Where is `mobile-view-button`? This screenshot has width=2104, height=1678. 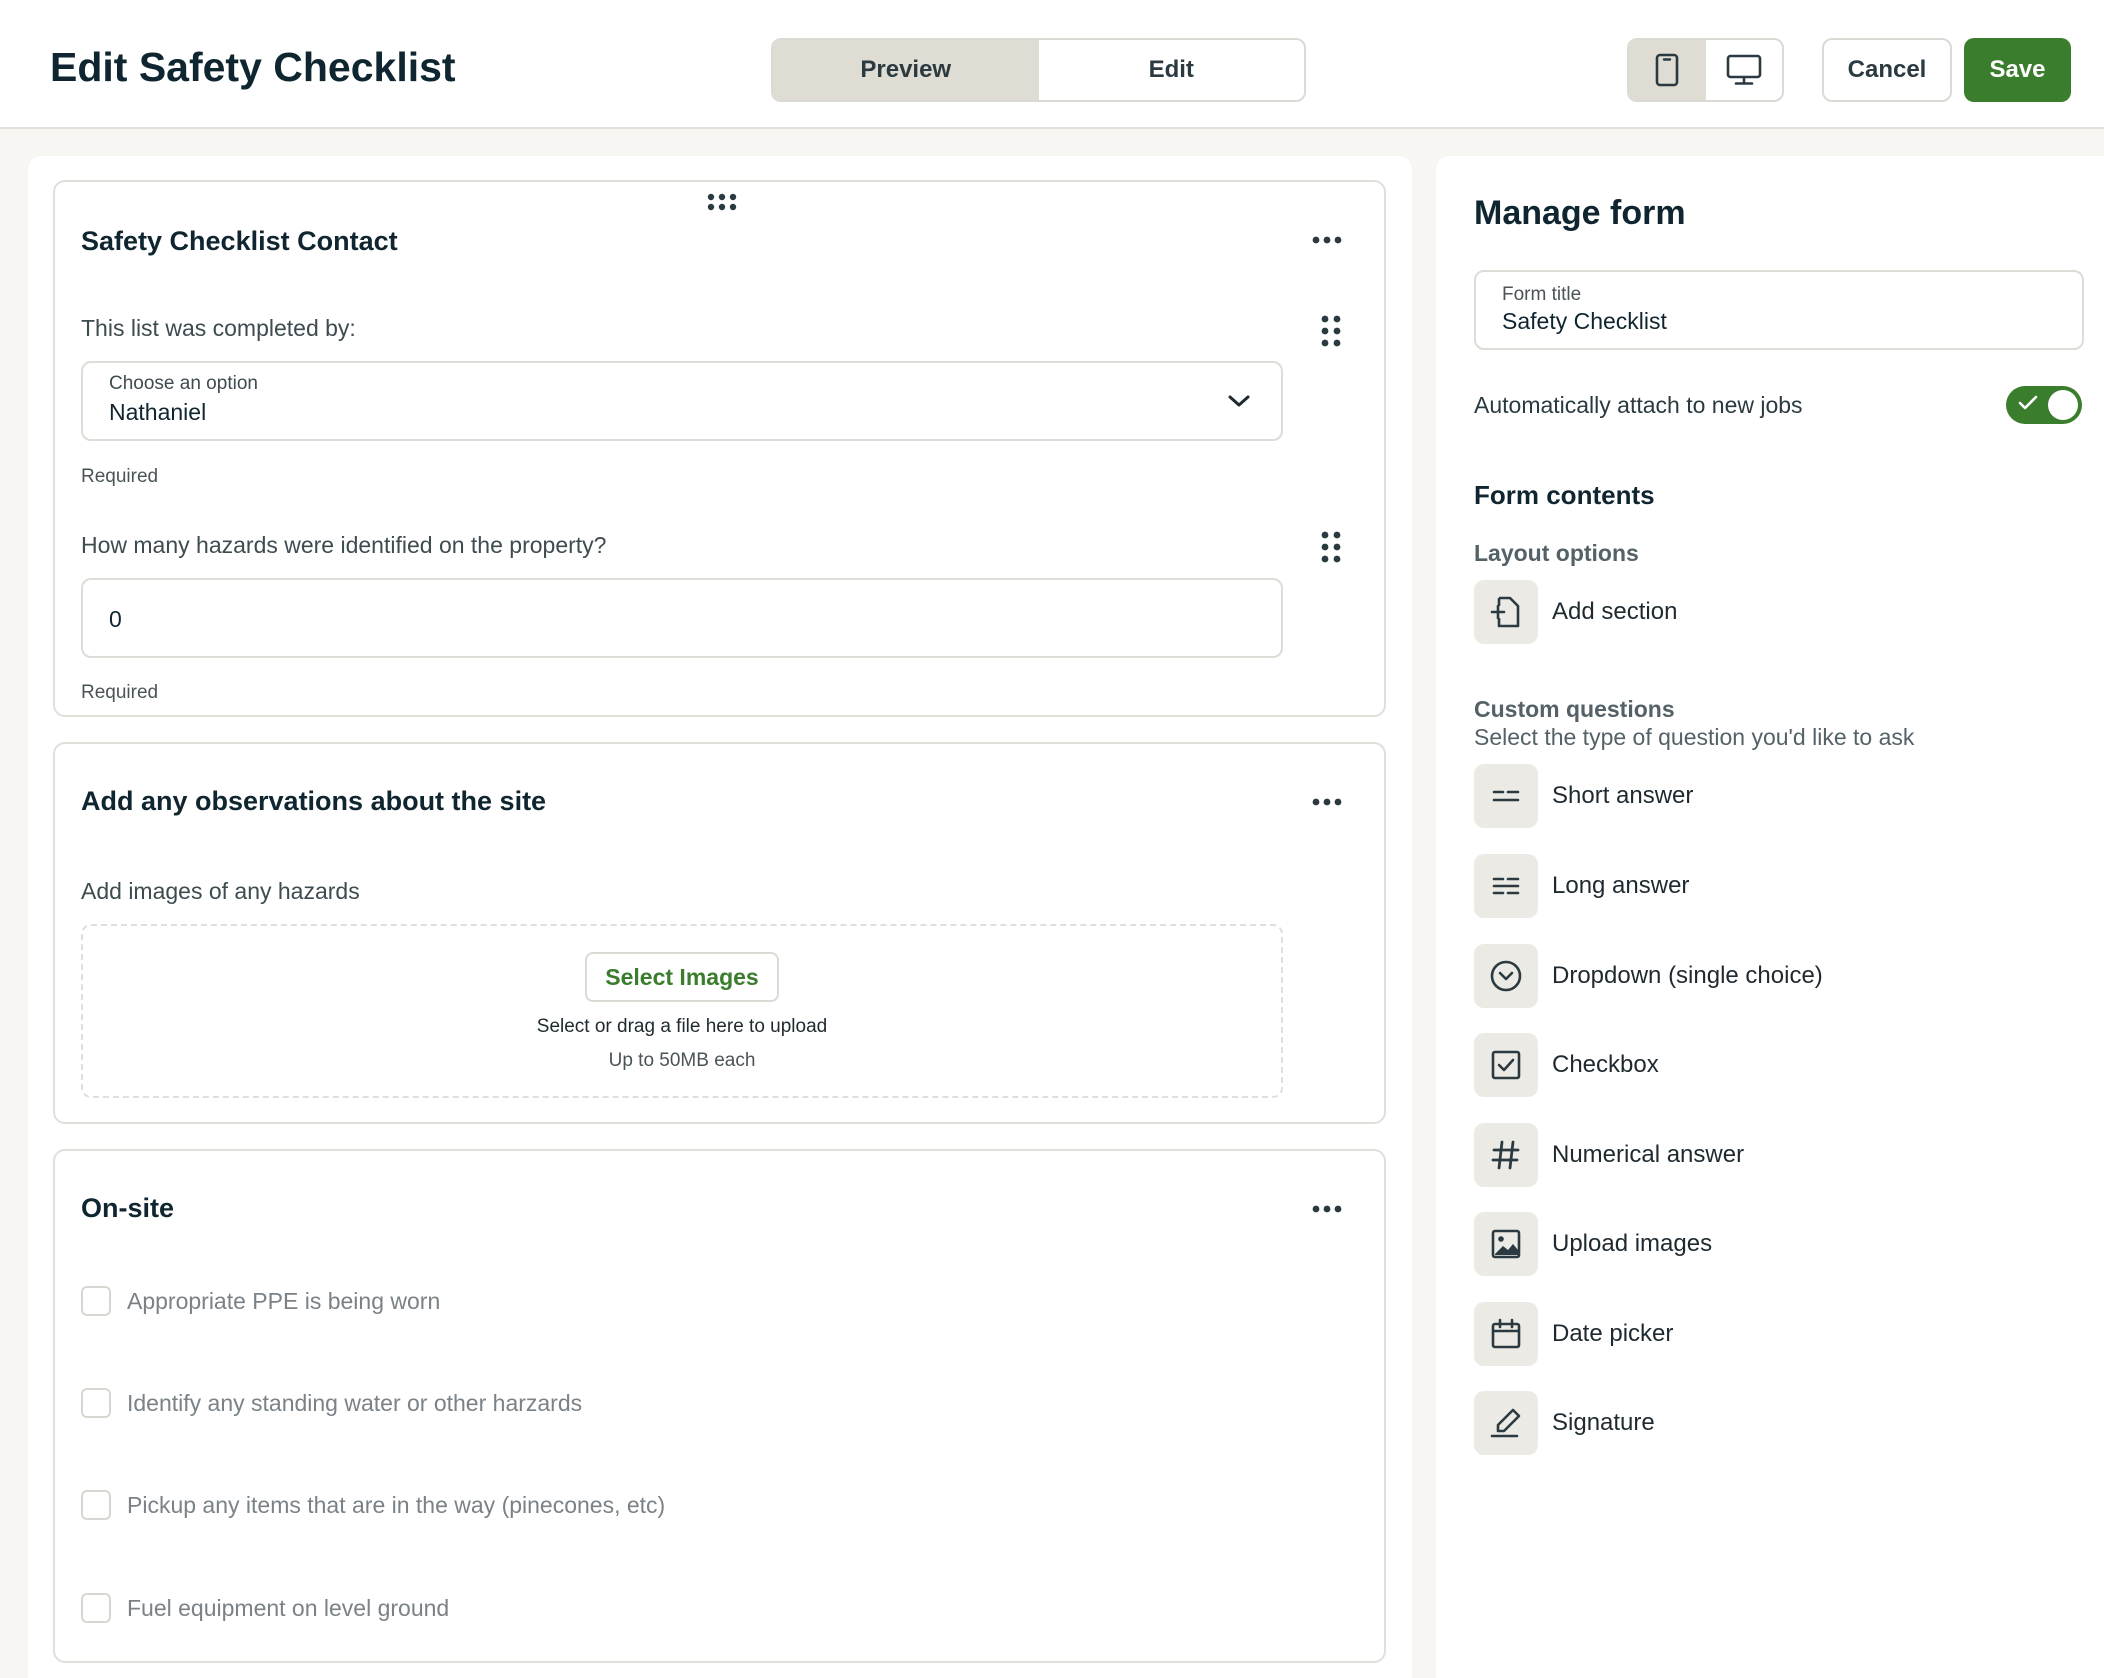
mobile-view-button is located at coordinates (1667, 70).